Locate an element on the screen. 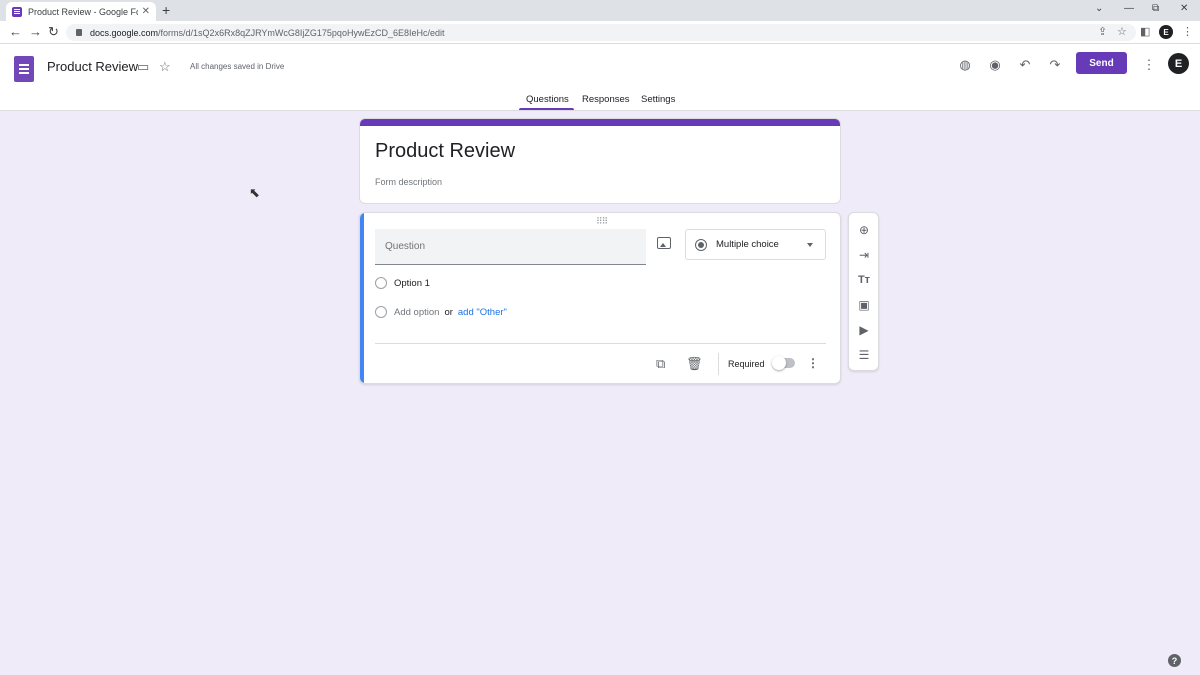 The height and width of the screenshot is (675, 1200). add-question-icon: ⊕ is located at coordinates (864, 230).